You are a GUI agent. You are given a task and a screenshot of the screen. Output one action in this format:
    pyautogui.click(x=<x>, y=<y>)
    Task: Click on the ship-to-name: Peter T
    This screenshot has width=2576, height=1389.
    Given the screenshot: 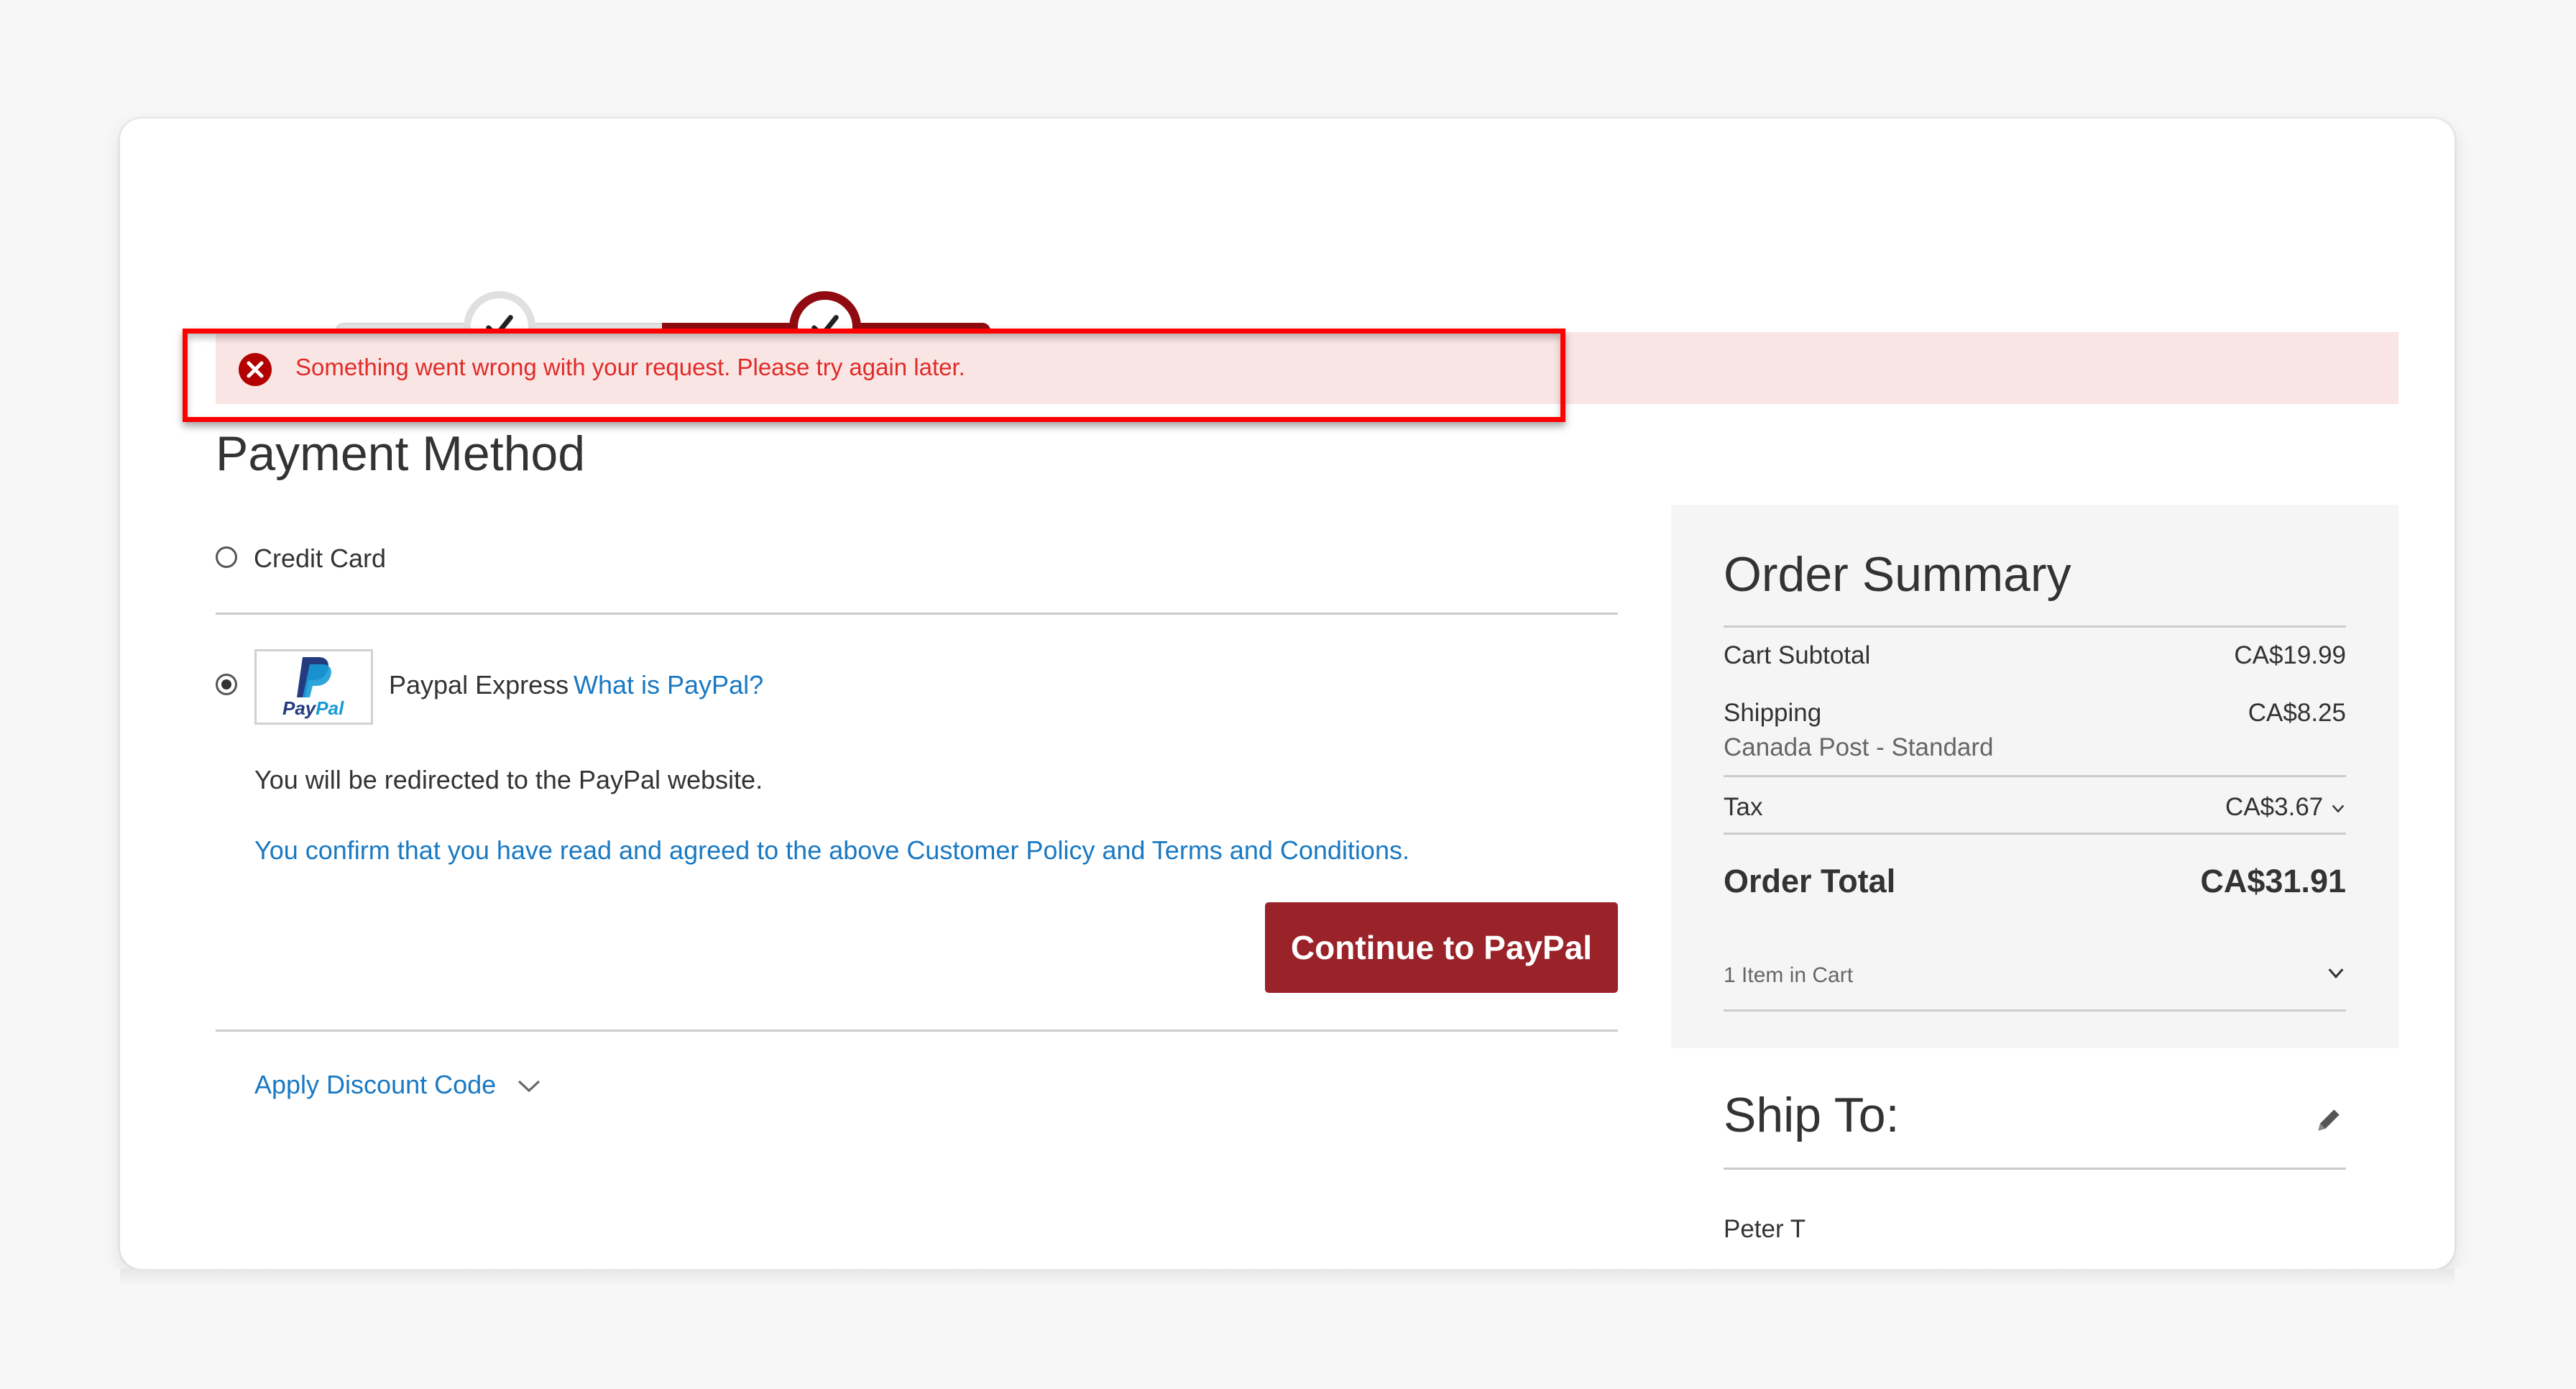 What is the action you would take?
    pyautogui.click(x=1765, y=1229)
    